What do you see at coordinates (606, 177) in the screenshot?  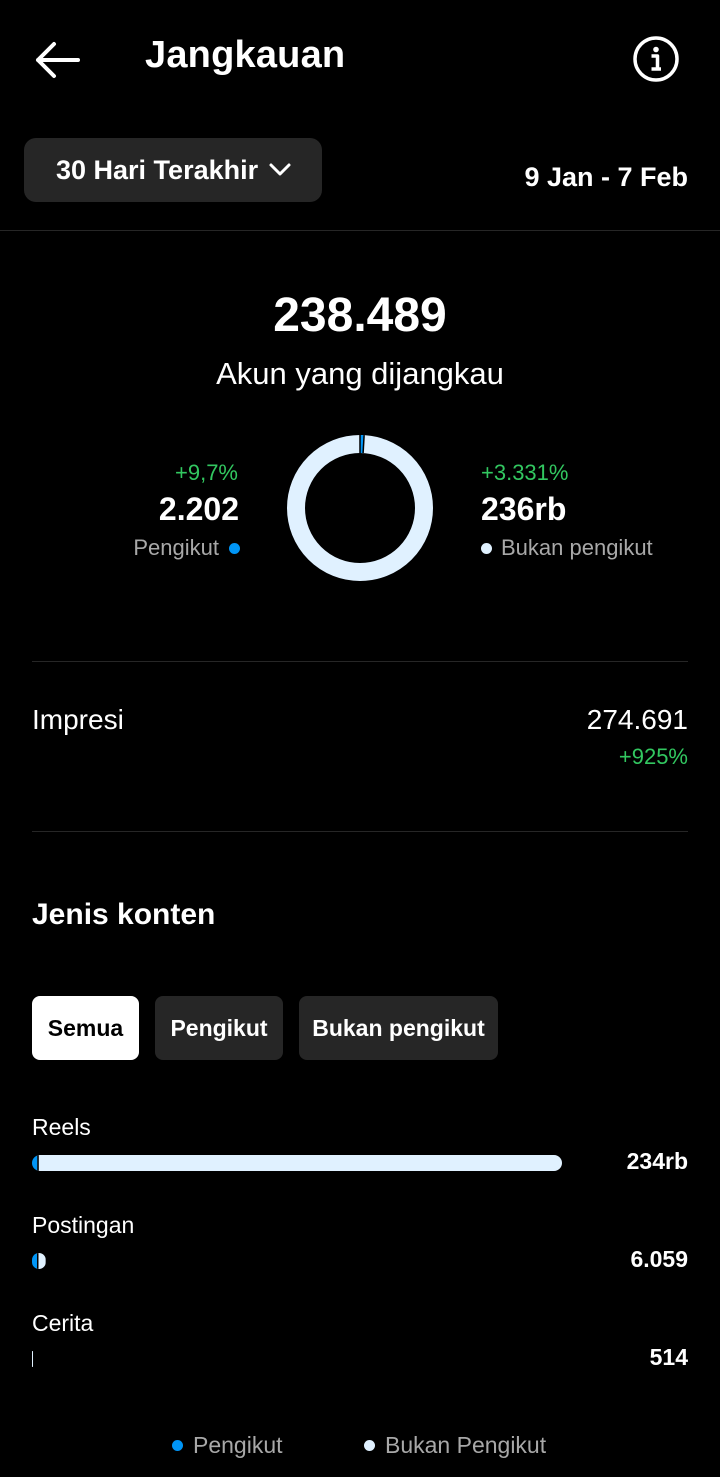 I see `date-range-text: 9 Jan - 7 Feb` at bounding box center [606, 177].